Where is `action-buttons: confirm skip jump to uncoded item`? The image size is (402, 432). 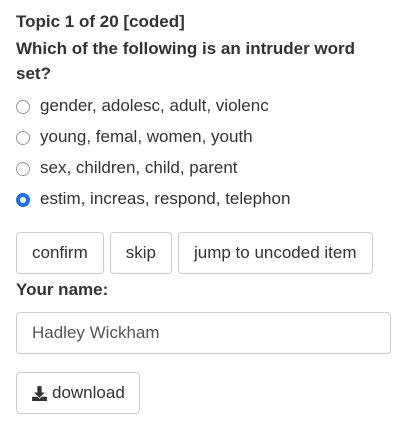
action-buttons: confirm skip jump to uncoded item is located at coordinates (209, 253).